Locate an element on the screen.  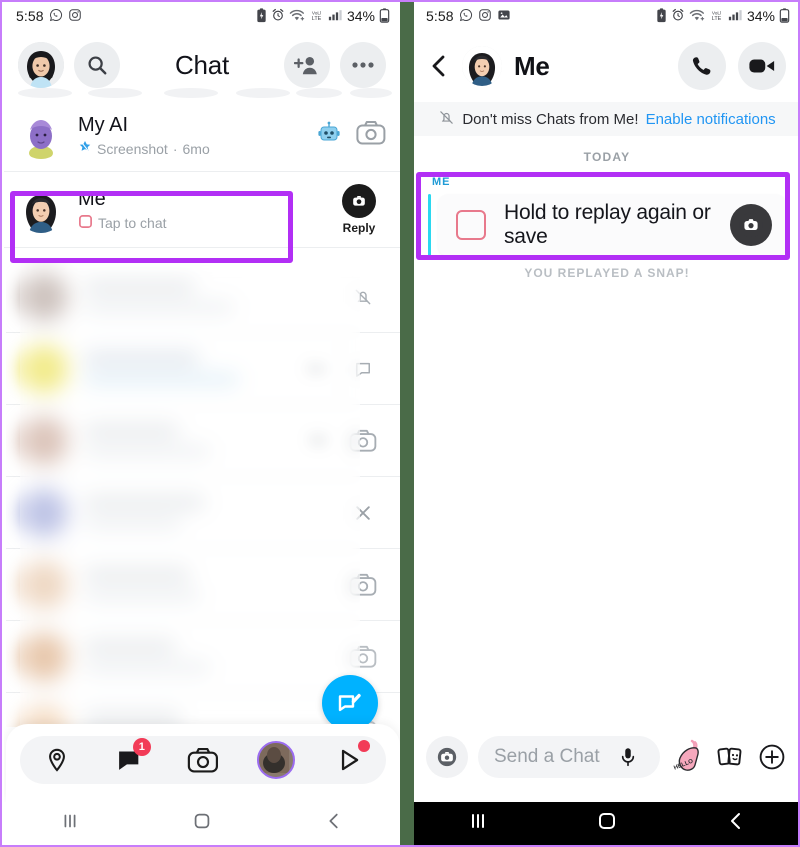
chat-timestamp: 6mo is located at coordinates (196, 148).